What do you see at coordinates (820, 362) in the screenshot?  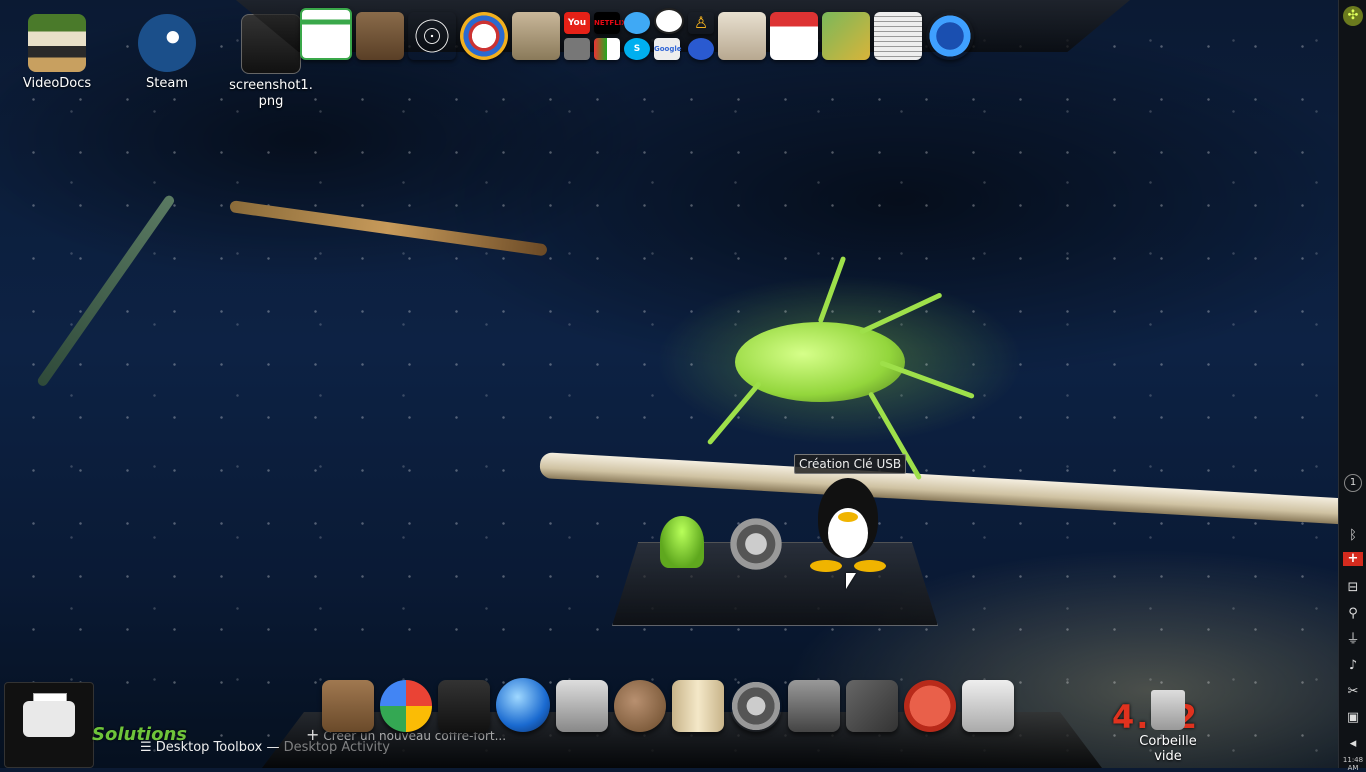 I see `wallpaper-spider` at bounding box center [820, 362].